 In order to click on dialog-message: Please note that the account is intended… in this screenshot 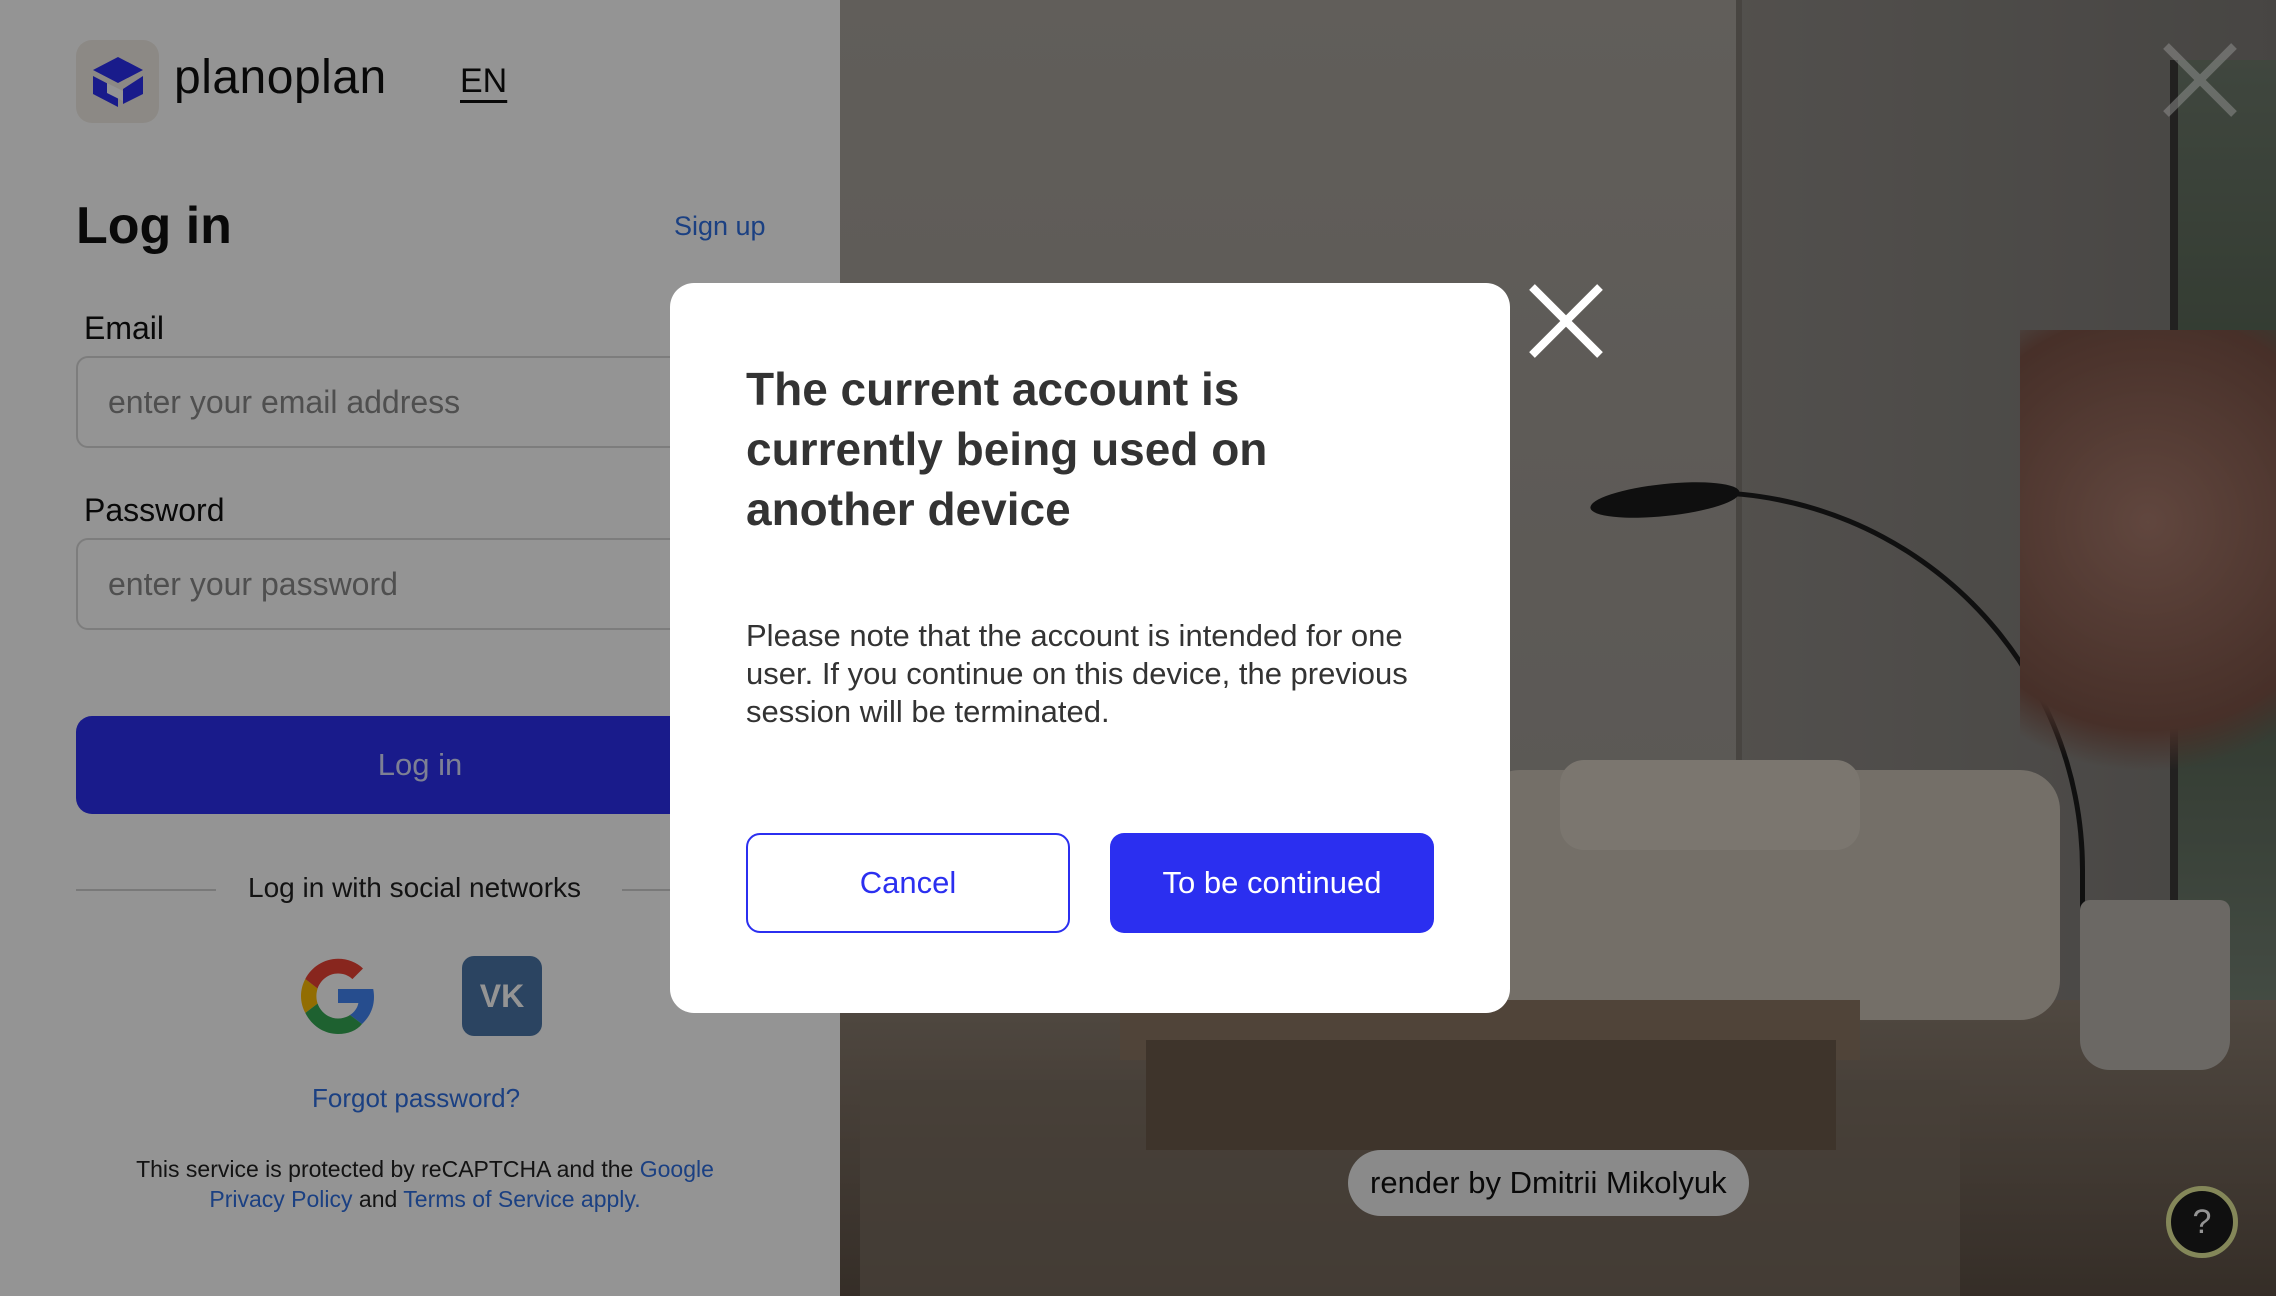, I will do `click(1077, 673)`.